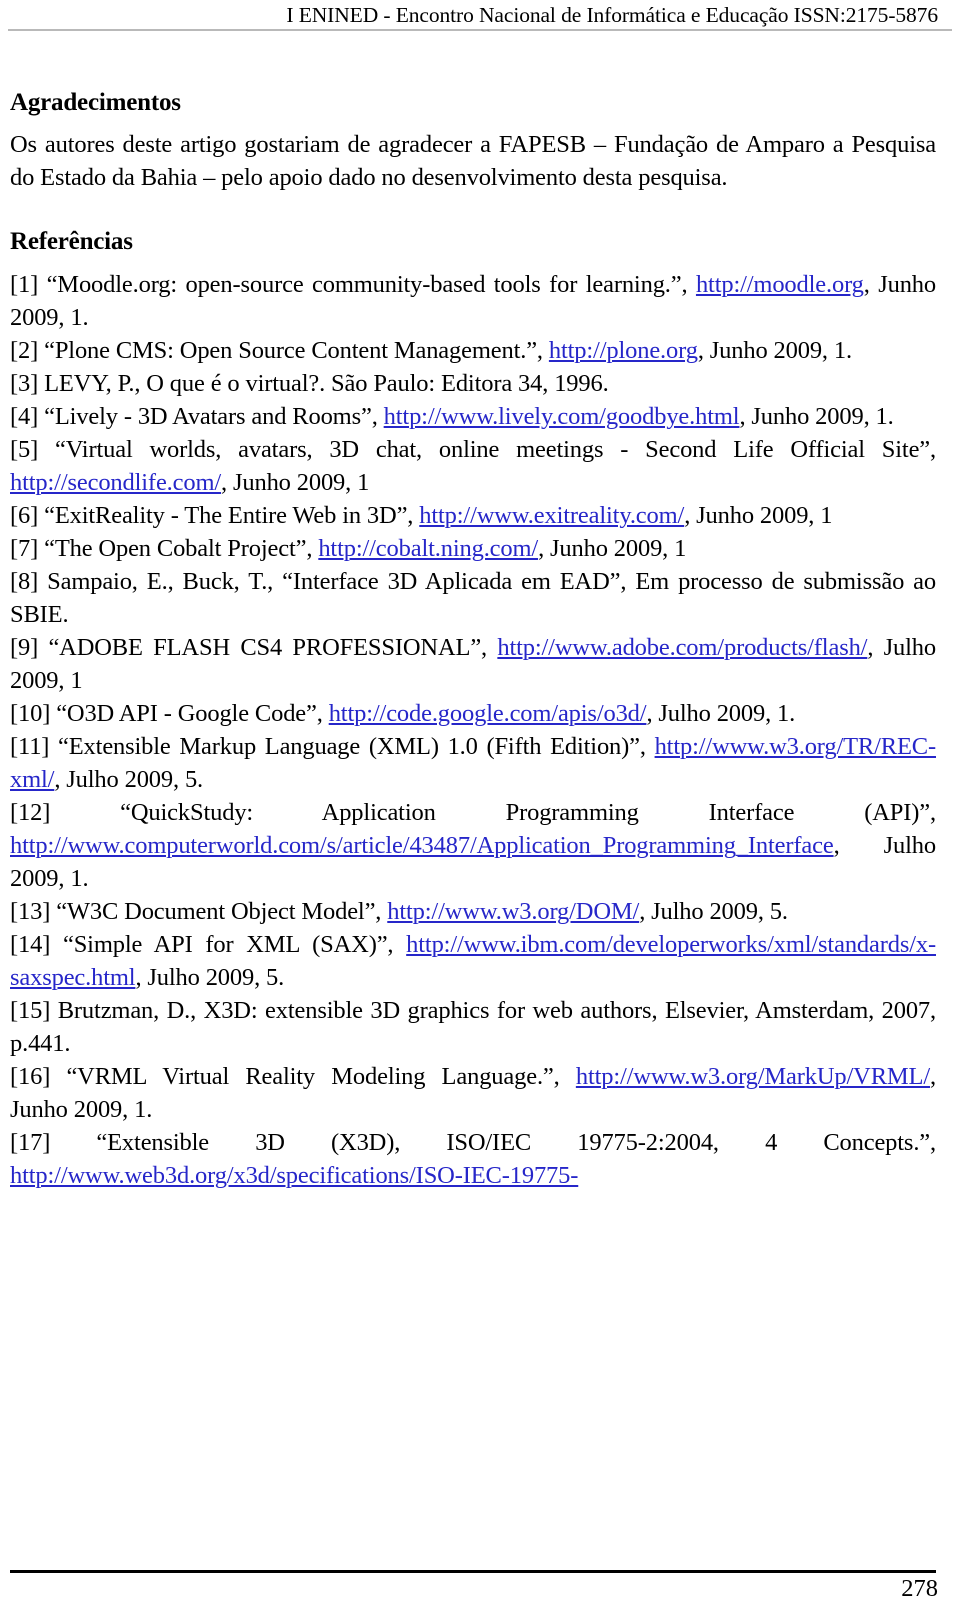 The image size is (960, 1607). What do you see at coordinates (780, 284) in the screenshot?
I see `reference-link: http://moodle.org` at bounding box center [780, 284].